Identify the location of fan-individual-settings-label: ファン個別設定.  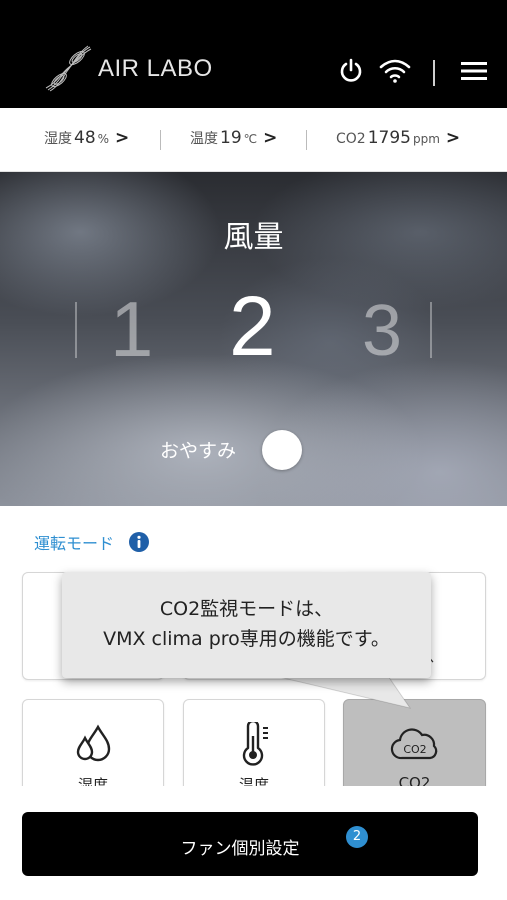
(240, 849).